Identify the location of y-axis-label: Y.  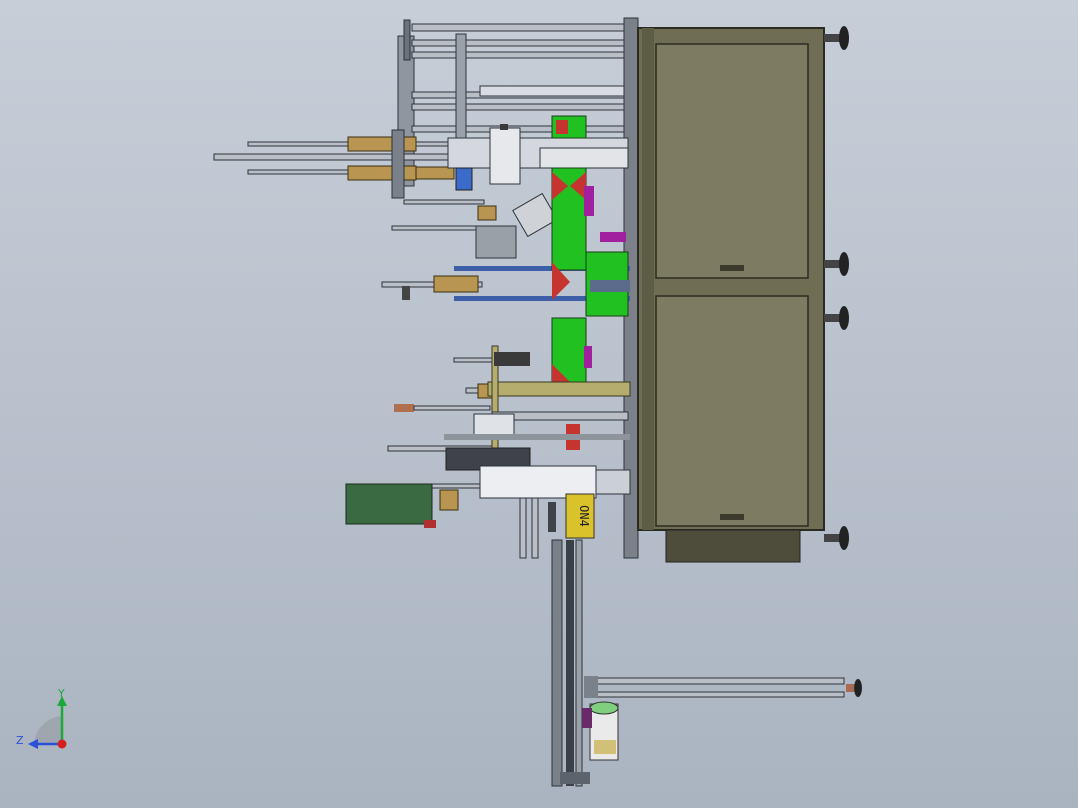
(61, 693).